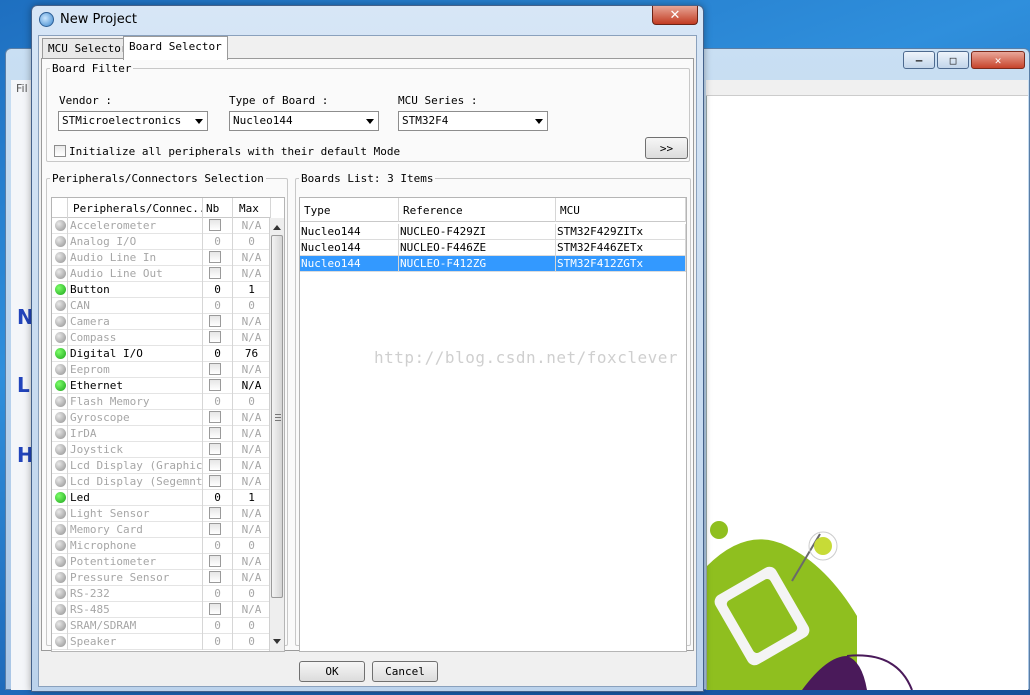  What do you see at coordinates (953, 60) in the screenshot?
I see `maximize-icon: □` at bounding box center [953, 60].